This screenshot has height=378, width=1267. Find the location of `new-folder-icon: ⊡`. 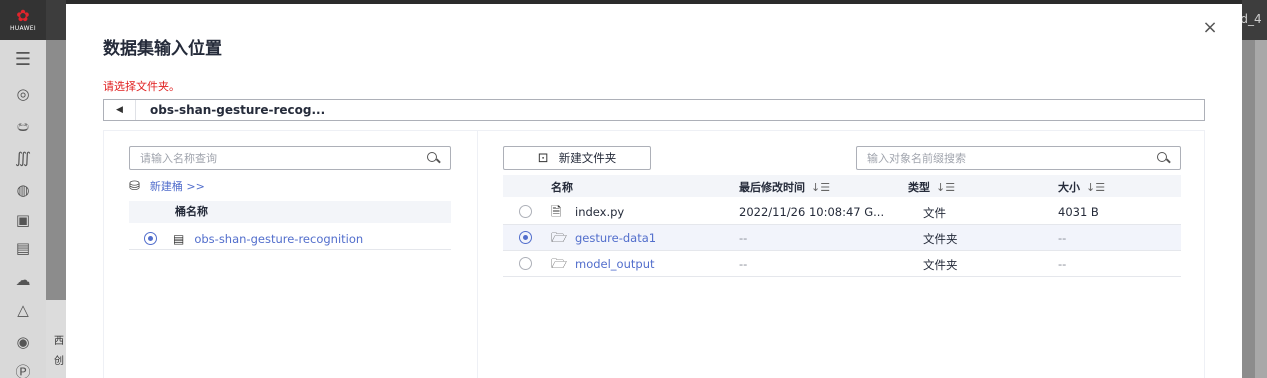

new-folder-icon: ⊡ is located at coordinates (543, 158).